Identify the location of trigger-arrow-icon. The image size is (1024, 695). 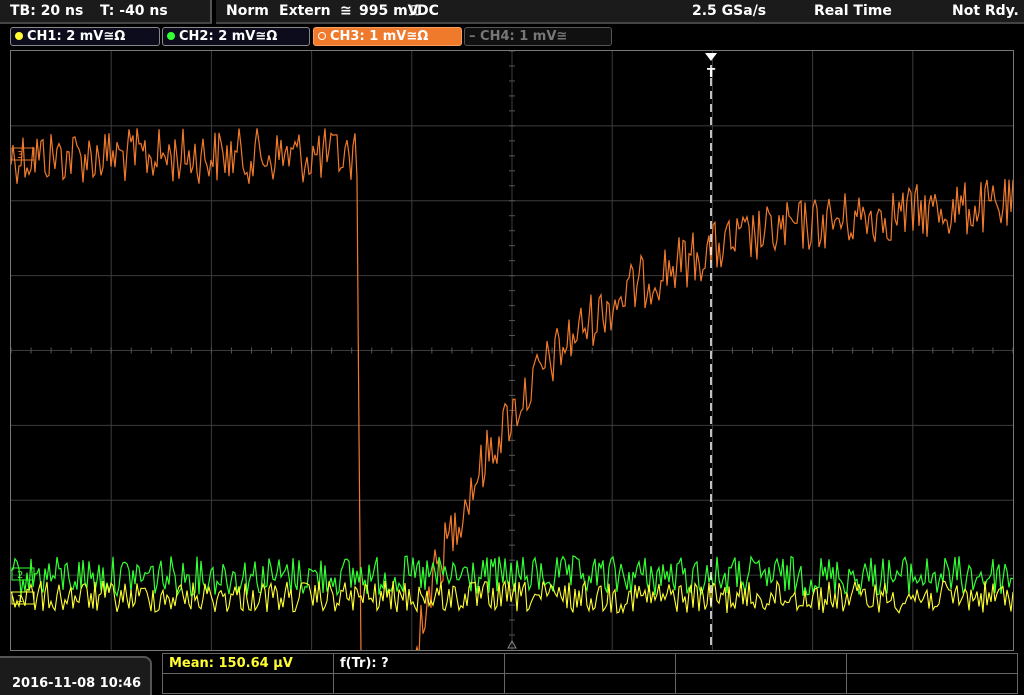
(711, 57).